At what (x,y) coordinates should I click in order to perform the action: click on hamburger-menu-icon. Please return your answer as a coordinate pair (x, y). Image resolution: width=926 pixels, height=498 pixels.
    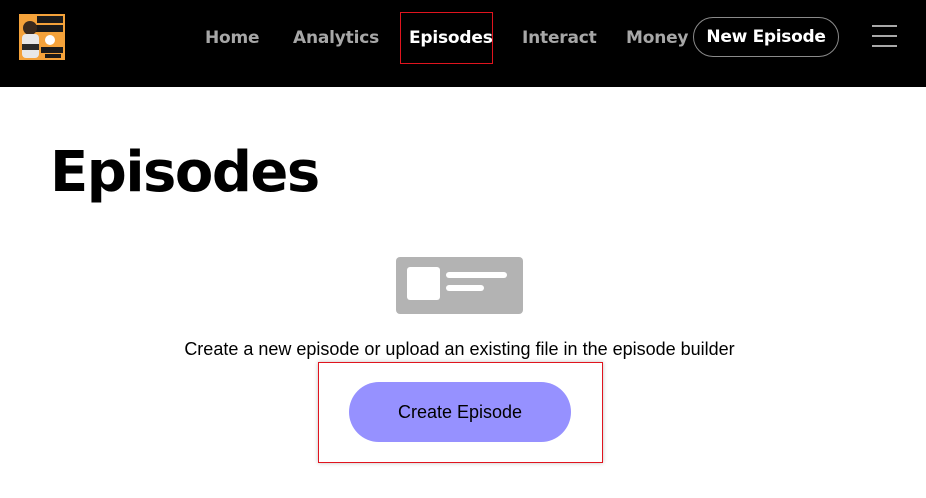
    Looking at the image, I should click on (884, 36).